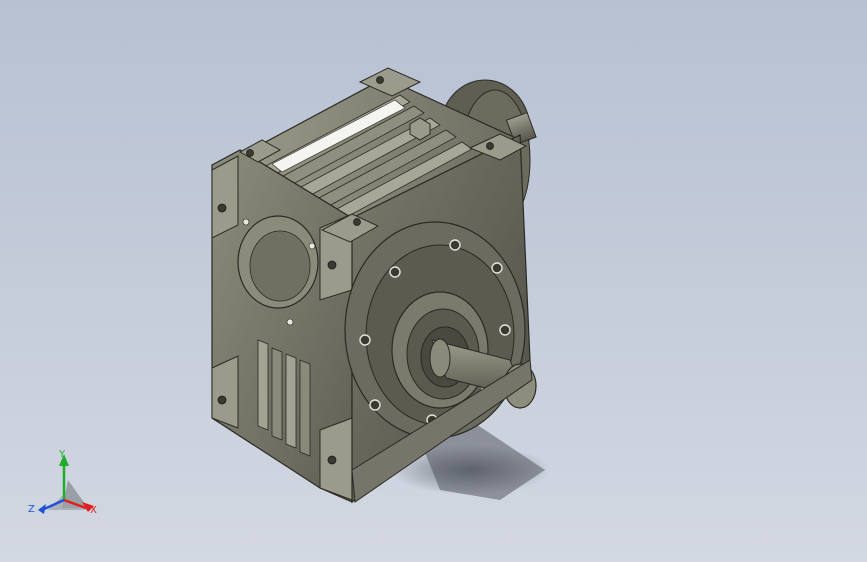 This screenshot has width=867, height=562. What do you see at coordinates (440, 358) in the screenshot?
I see `shaft-body-start` at bounding box center [440, 358].